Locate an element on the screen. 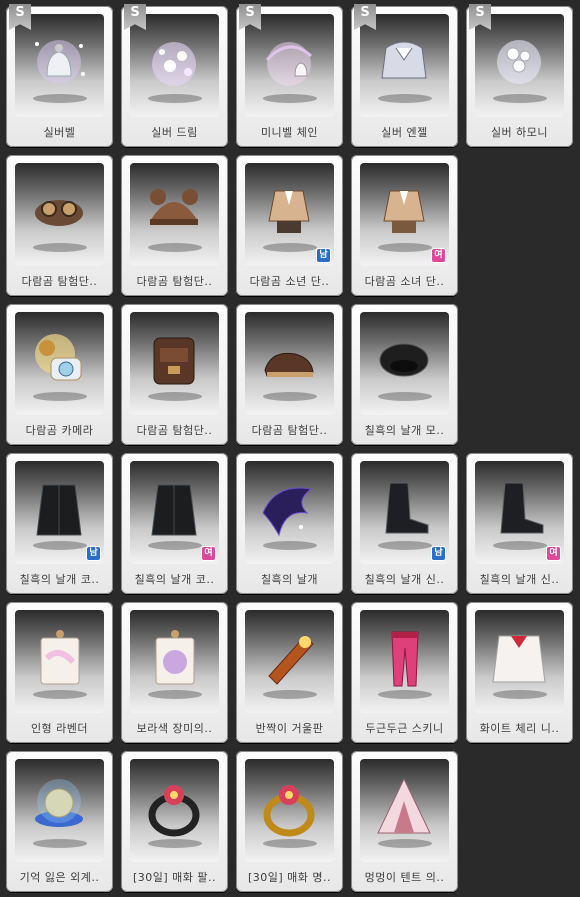  item-card: 여다람곰 소녀 단.. is located at coordinates (404, 225).